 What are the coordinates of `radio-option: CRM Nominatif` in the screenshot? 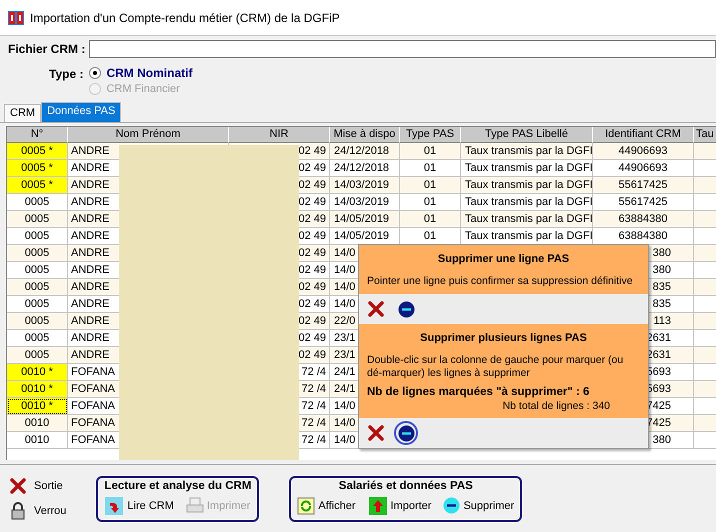 It's located at (140, 73).